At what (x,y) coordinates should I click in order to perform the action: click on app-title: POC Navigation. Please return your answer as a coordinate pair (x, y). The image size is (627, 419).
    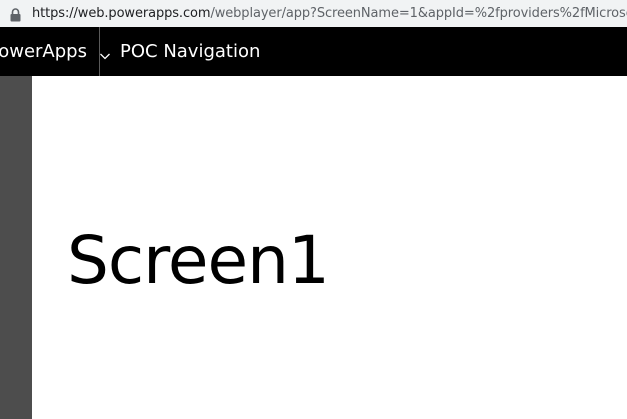
    Looking at the image, I should click on (190, 51).